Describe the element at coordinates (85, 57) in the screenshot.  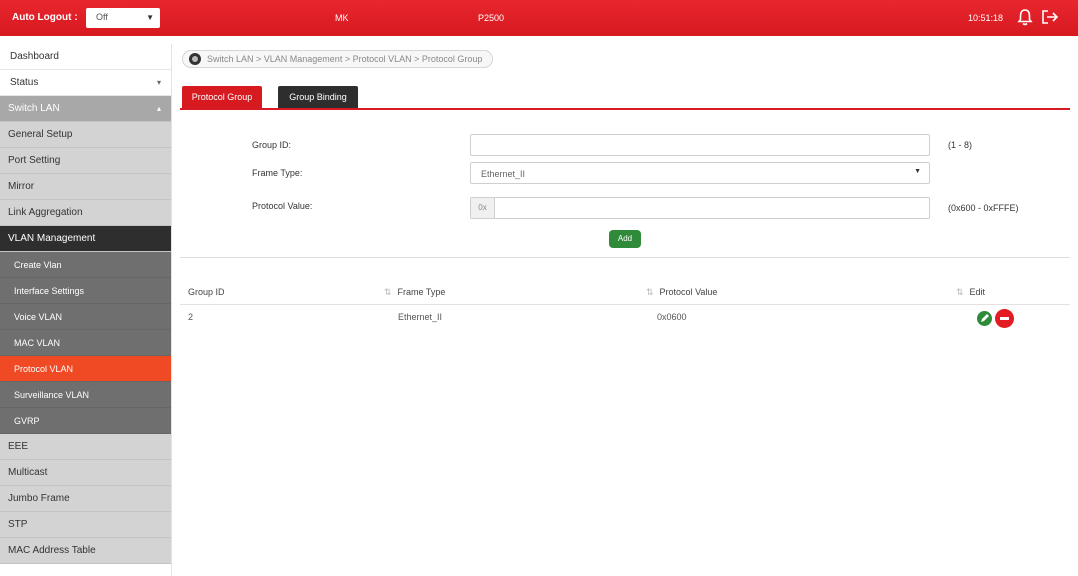
I see `sidebar-item-dashboard: Dashboard` at that location.